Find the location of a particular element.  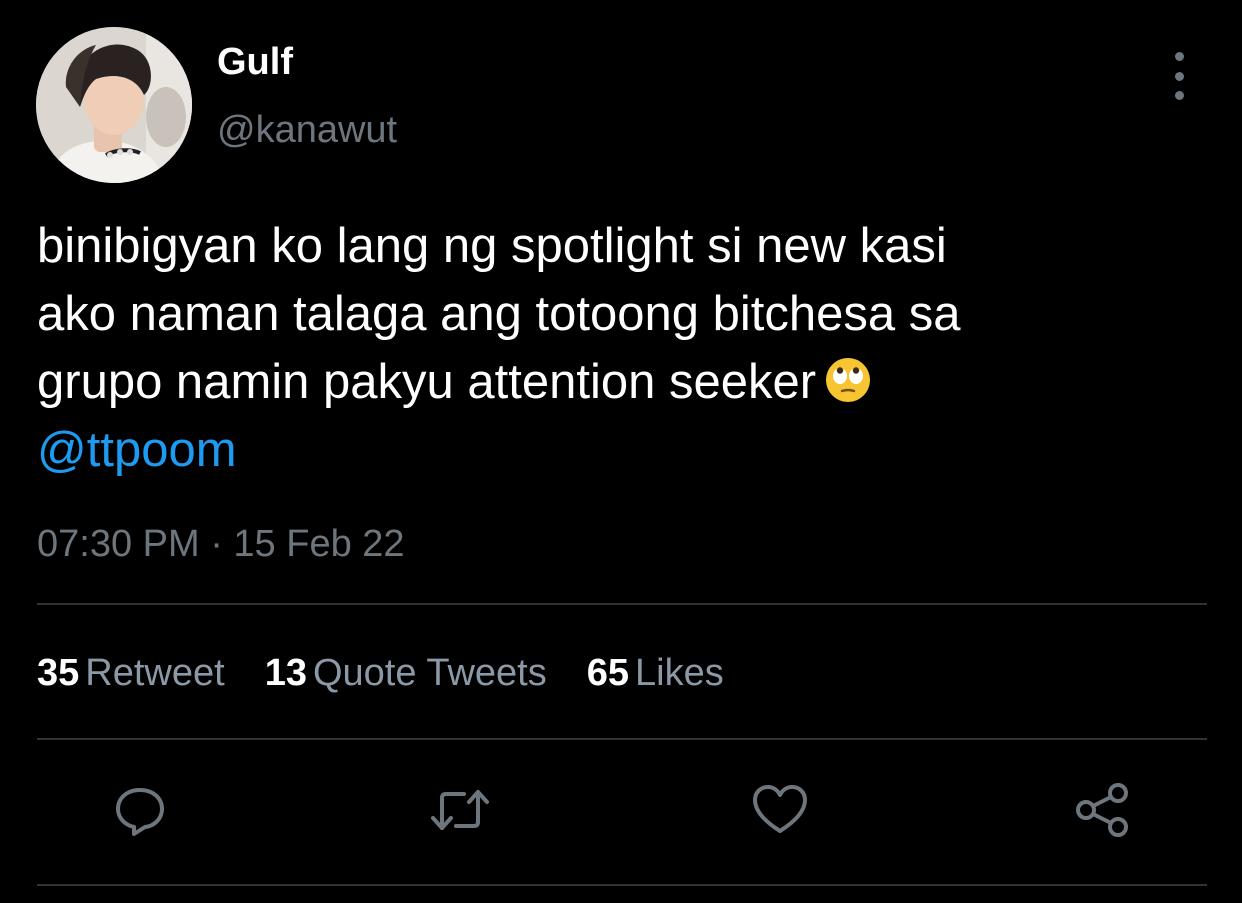

retweet-button is located at coordinates (460, 810).